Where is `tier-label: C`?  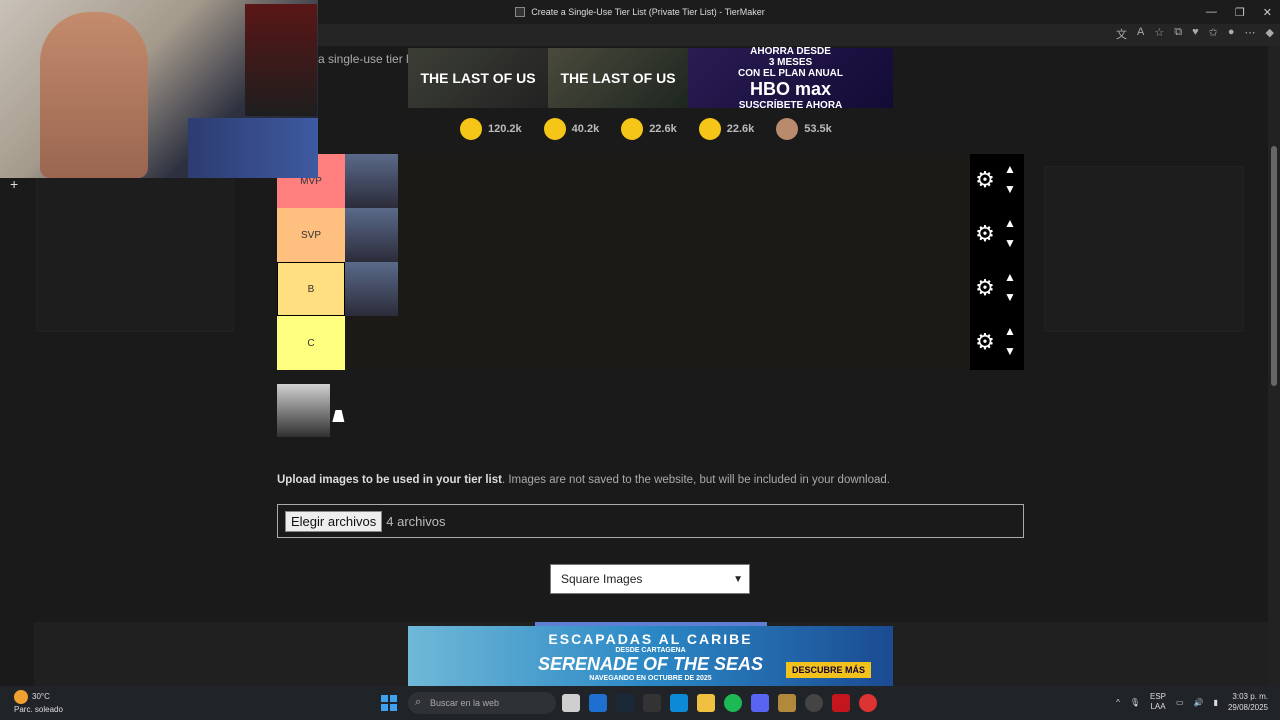 tier-label: C is located at coordinates (311, 343).